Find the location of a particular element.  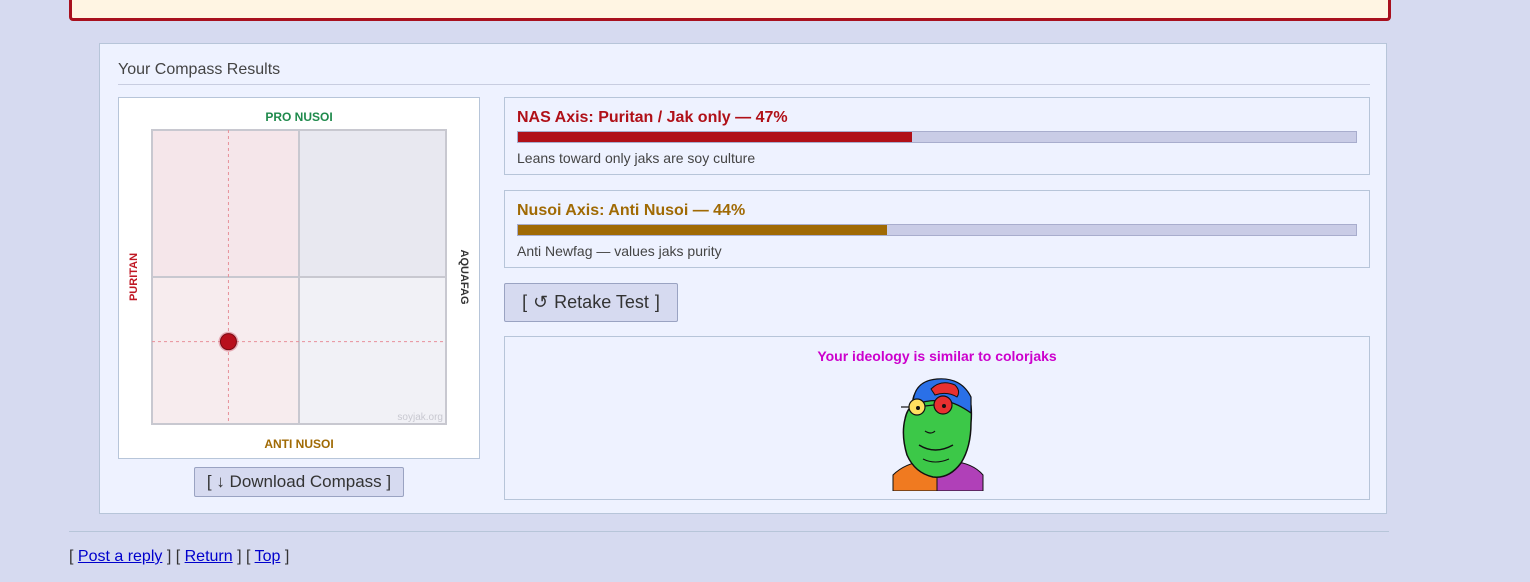

label-aquafag: AQUAFAG is located at coordinates (464, 277).